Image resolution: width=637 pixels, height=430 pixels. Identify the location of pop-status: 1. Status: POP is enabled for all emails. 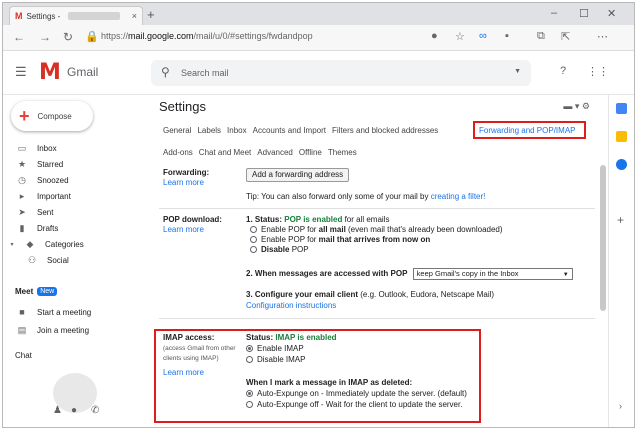
(317, 219).